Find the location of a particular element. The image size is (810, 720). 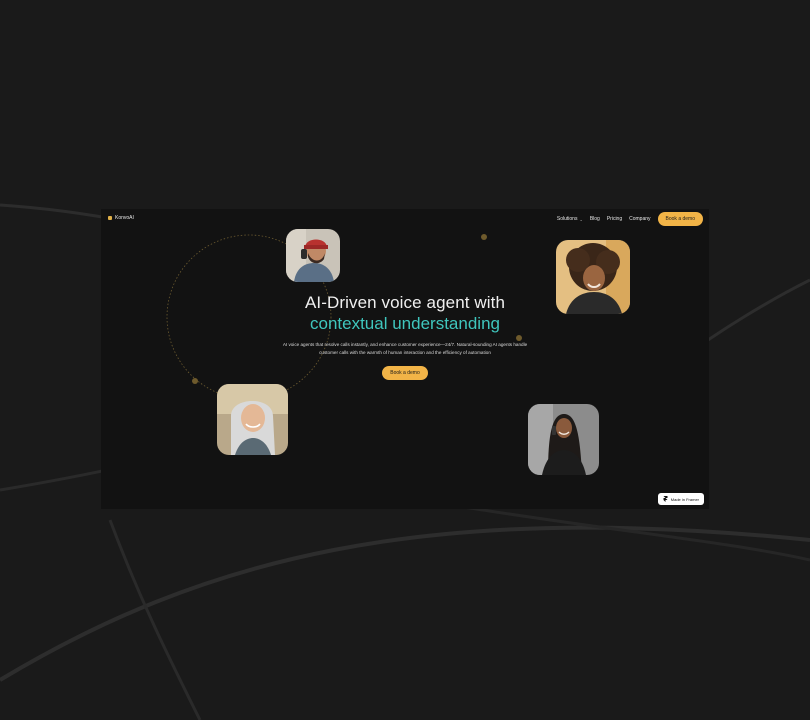

customer-photo-on-phone is located at coordinates (563, 439).